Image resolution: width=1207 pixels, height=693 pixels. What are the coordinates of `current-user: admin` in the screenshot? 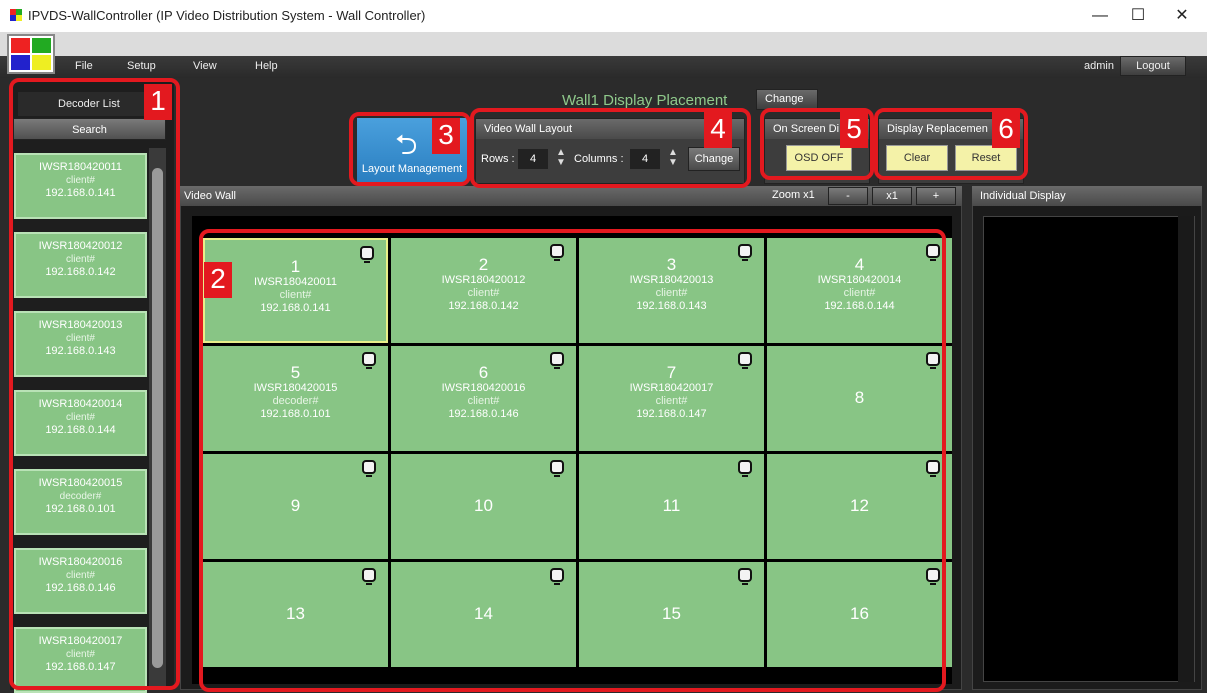 It's located at (1099, 66).